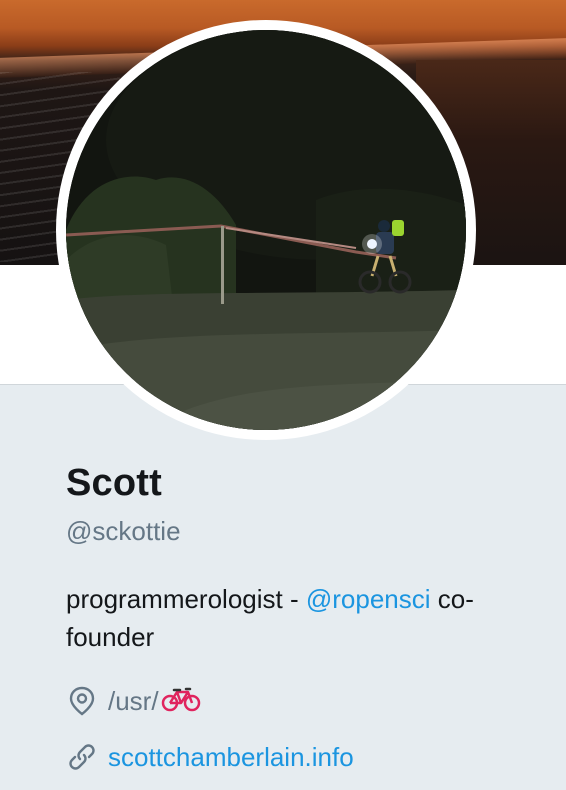  What do you see at coordinates (82, 757) in the screenshot?
I see `link-icon` at bounding box center [82, 757].